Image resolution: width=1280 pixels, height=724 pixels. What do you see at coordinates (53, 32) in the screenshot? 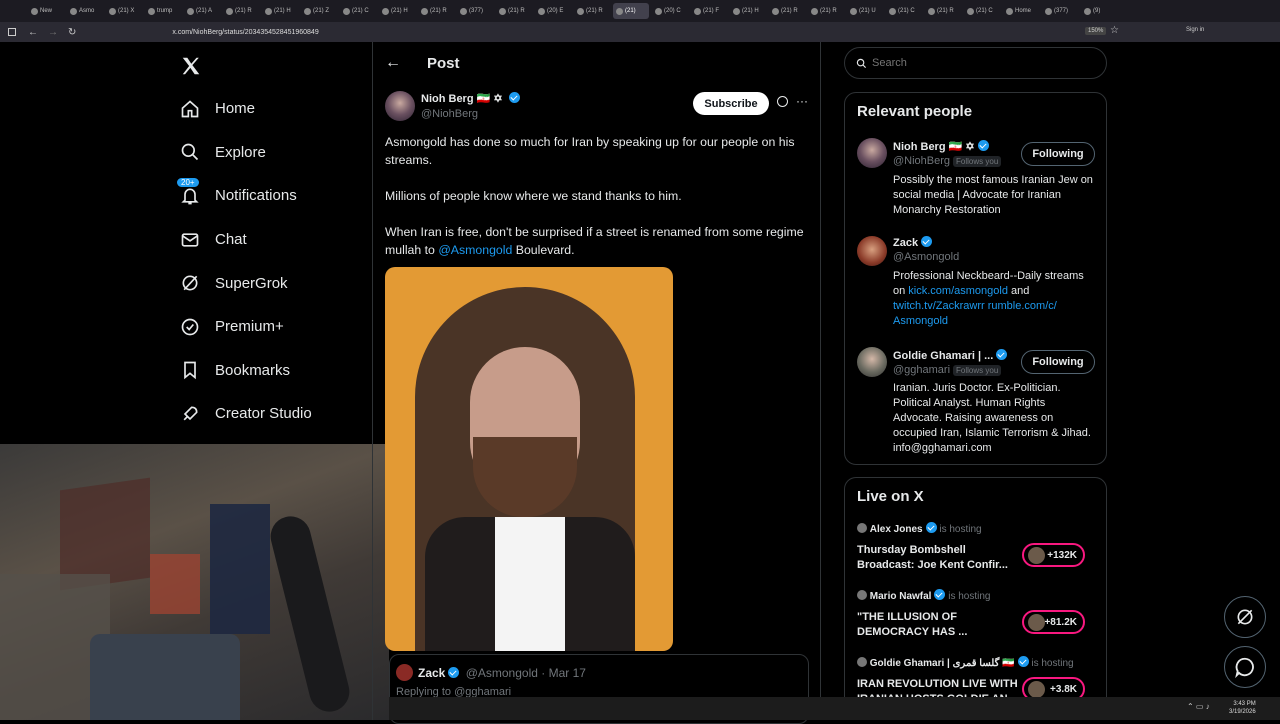
I see `forward-icon: →` at bounding box center [53, 32].